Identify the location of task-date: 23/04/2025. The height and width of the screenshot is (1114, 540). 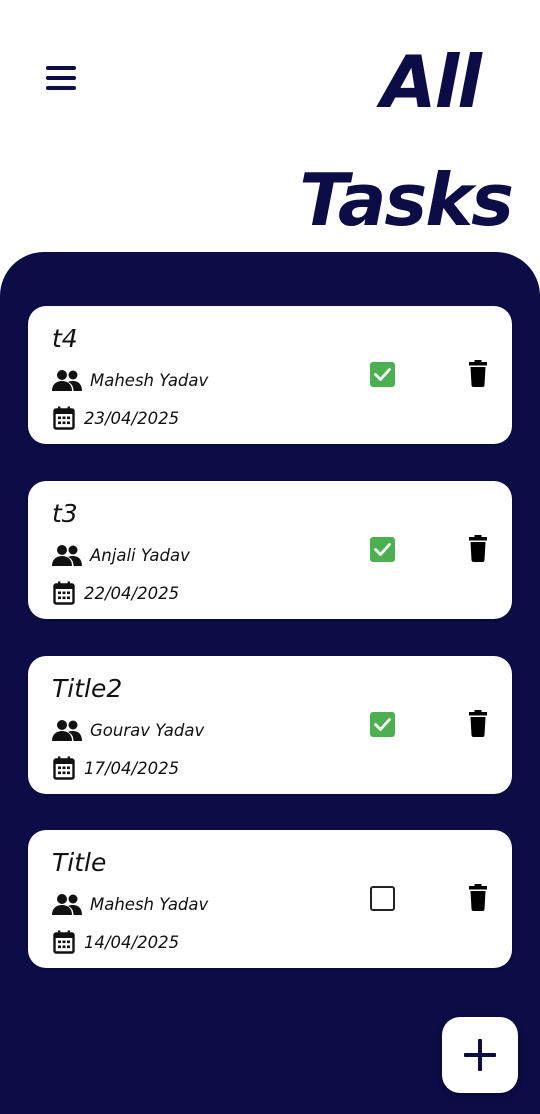
(132, 418).